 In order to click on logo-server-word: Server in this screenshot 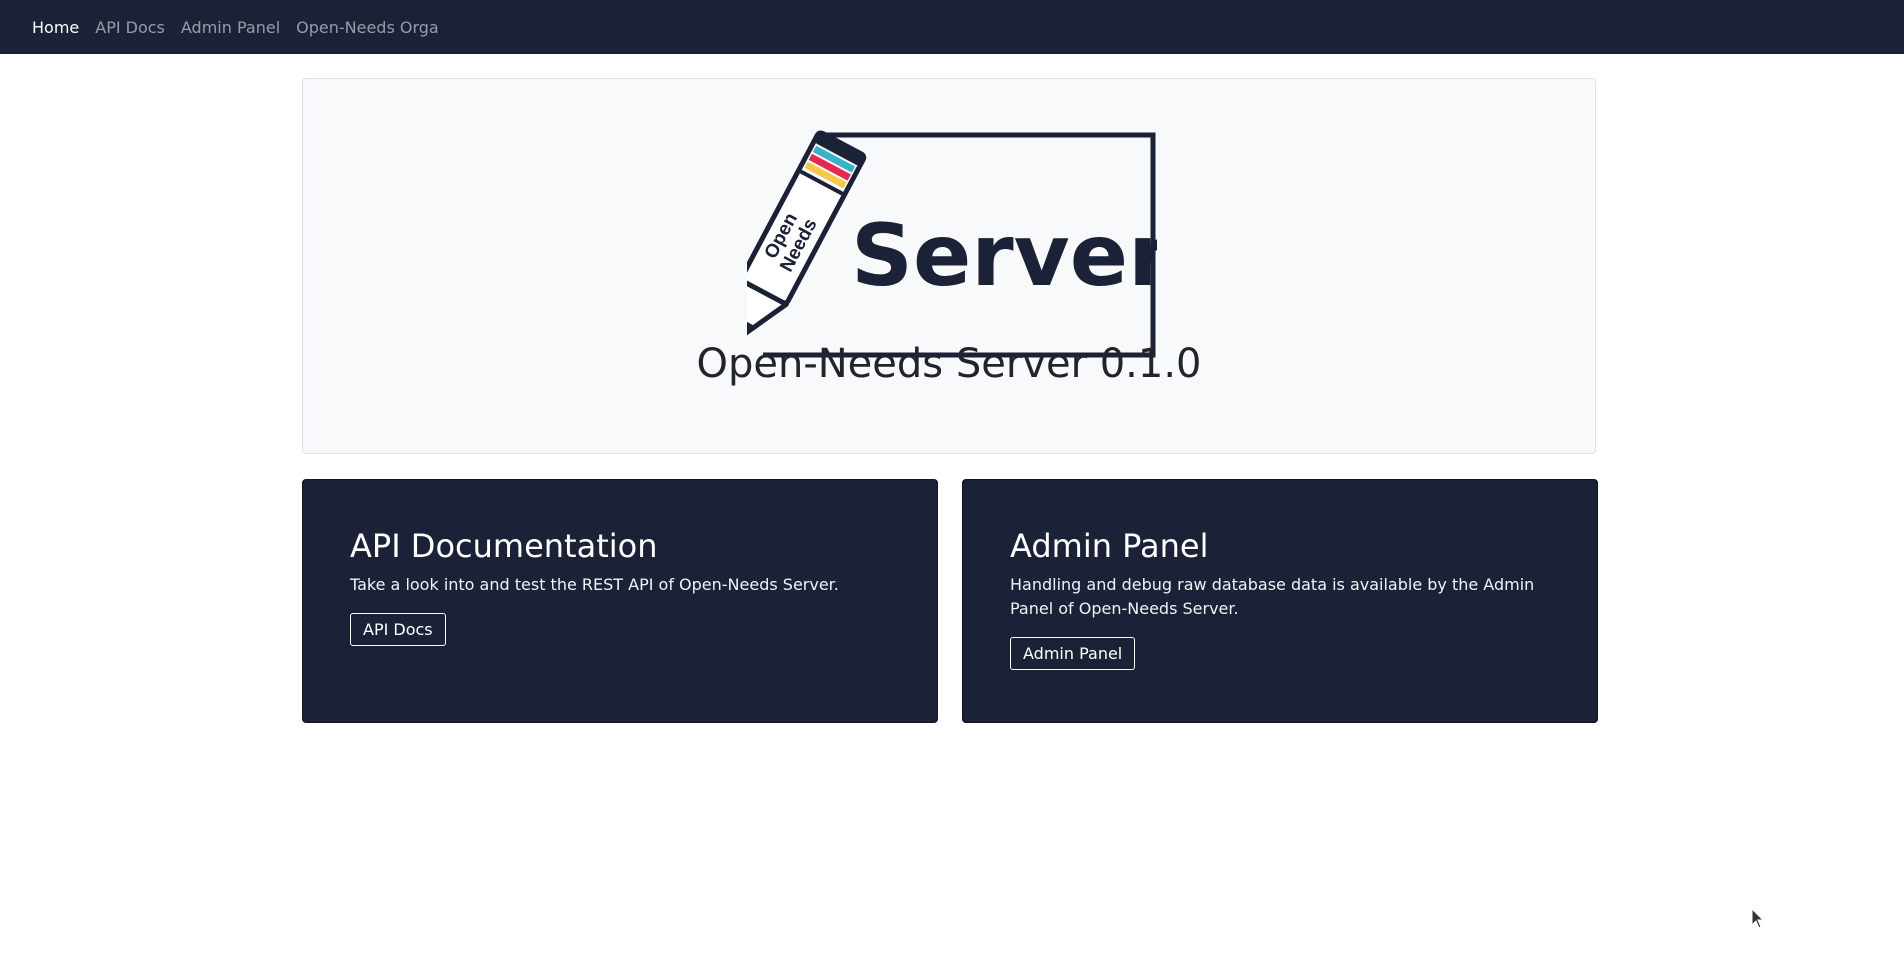, I will do `click(1004, 256)`.